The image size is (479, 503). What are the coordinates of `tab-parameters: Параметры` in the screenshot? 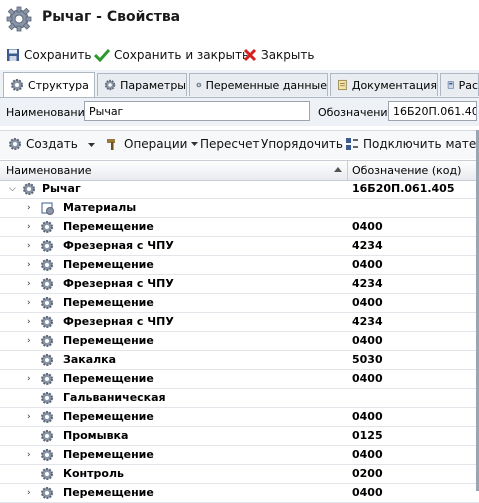 It's located at (142, 84).